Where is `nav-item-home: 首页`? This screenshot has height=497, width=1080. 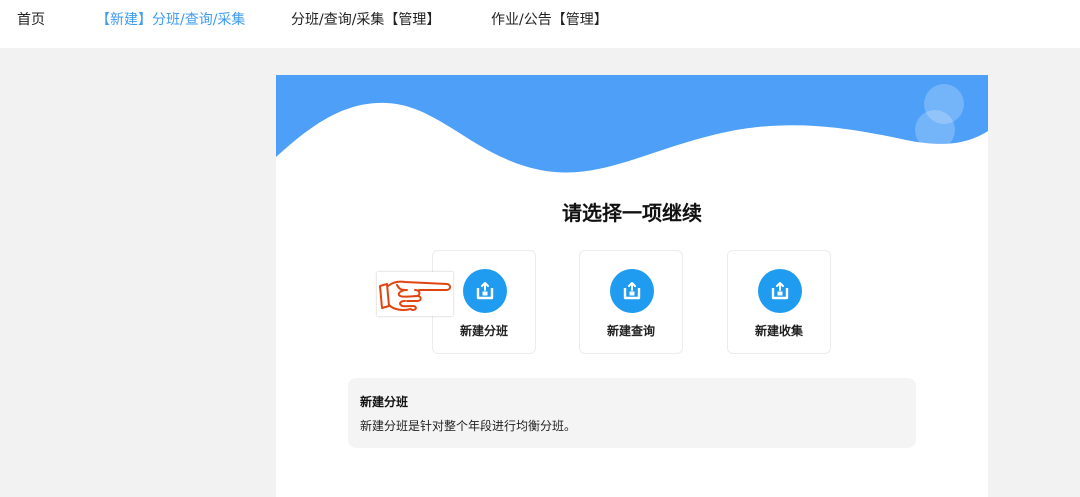 nav-item-home: 首页 is located at coordinates (31, 20).